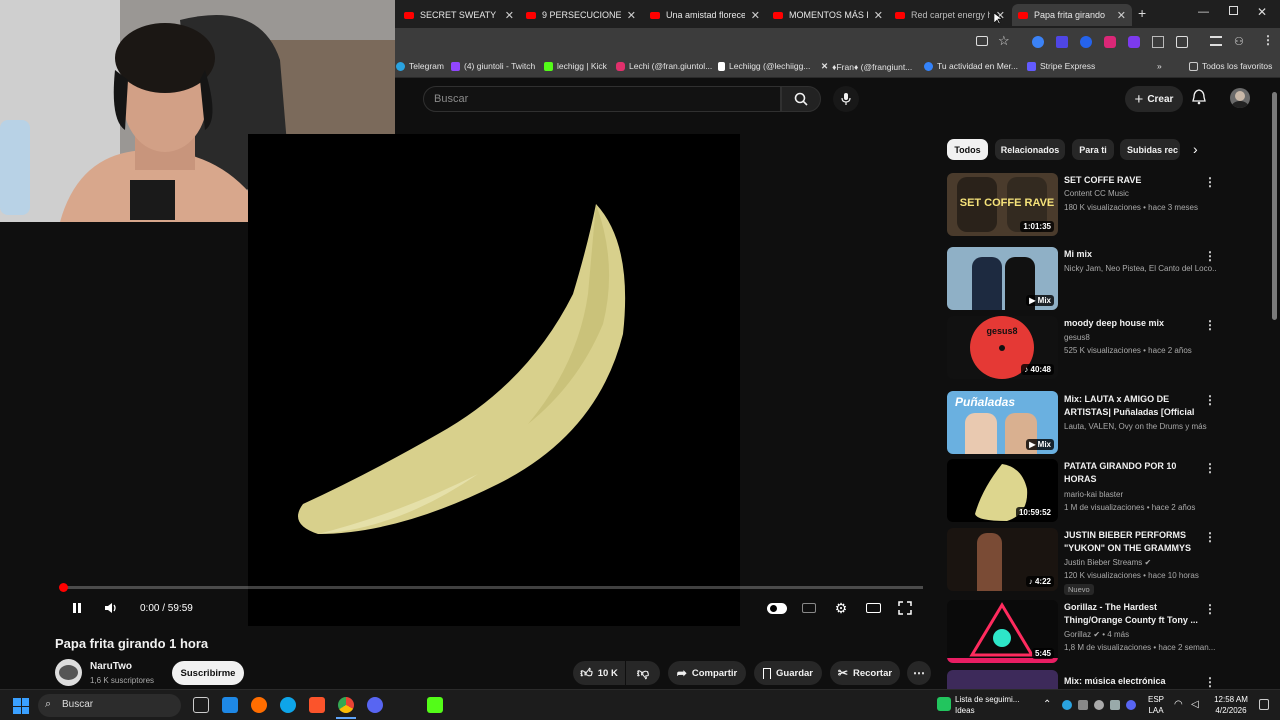 Image resolution: width=1280 pixels, height=720 pixels. I want to click on windows-start-icon, so click(21, 706).